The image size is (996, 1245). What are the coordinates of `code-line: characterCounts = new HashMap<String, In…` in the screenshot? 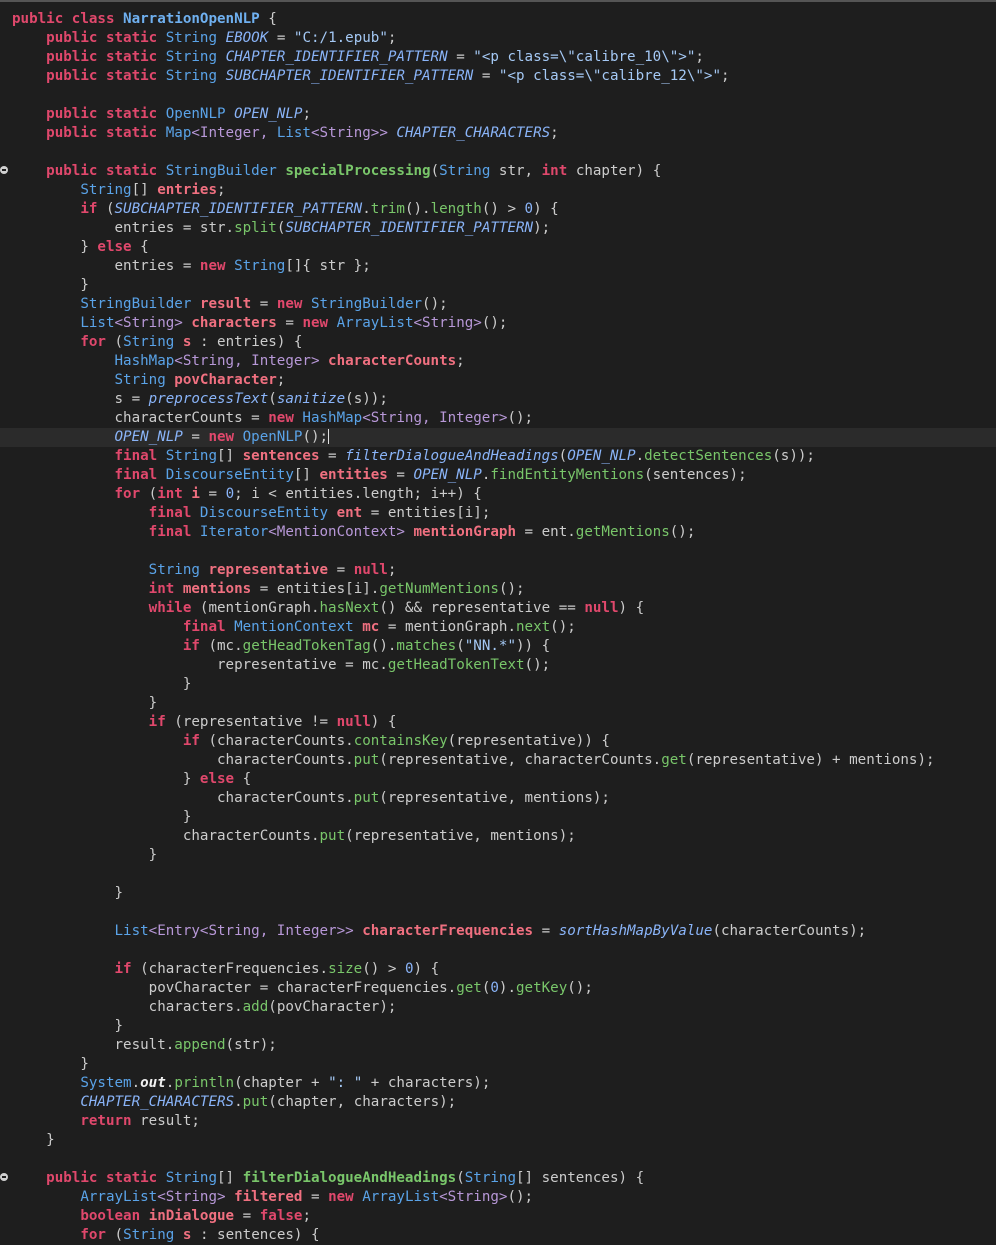 It's located at (498, 418).